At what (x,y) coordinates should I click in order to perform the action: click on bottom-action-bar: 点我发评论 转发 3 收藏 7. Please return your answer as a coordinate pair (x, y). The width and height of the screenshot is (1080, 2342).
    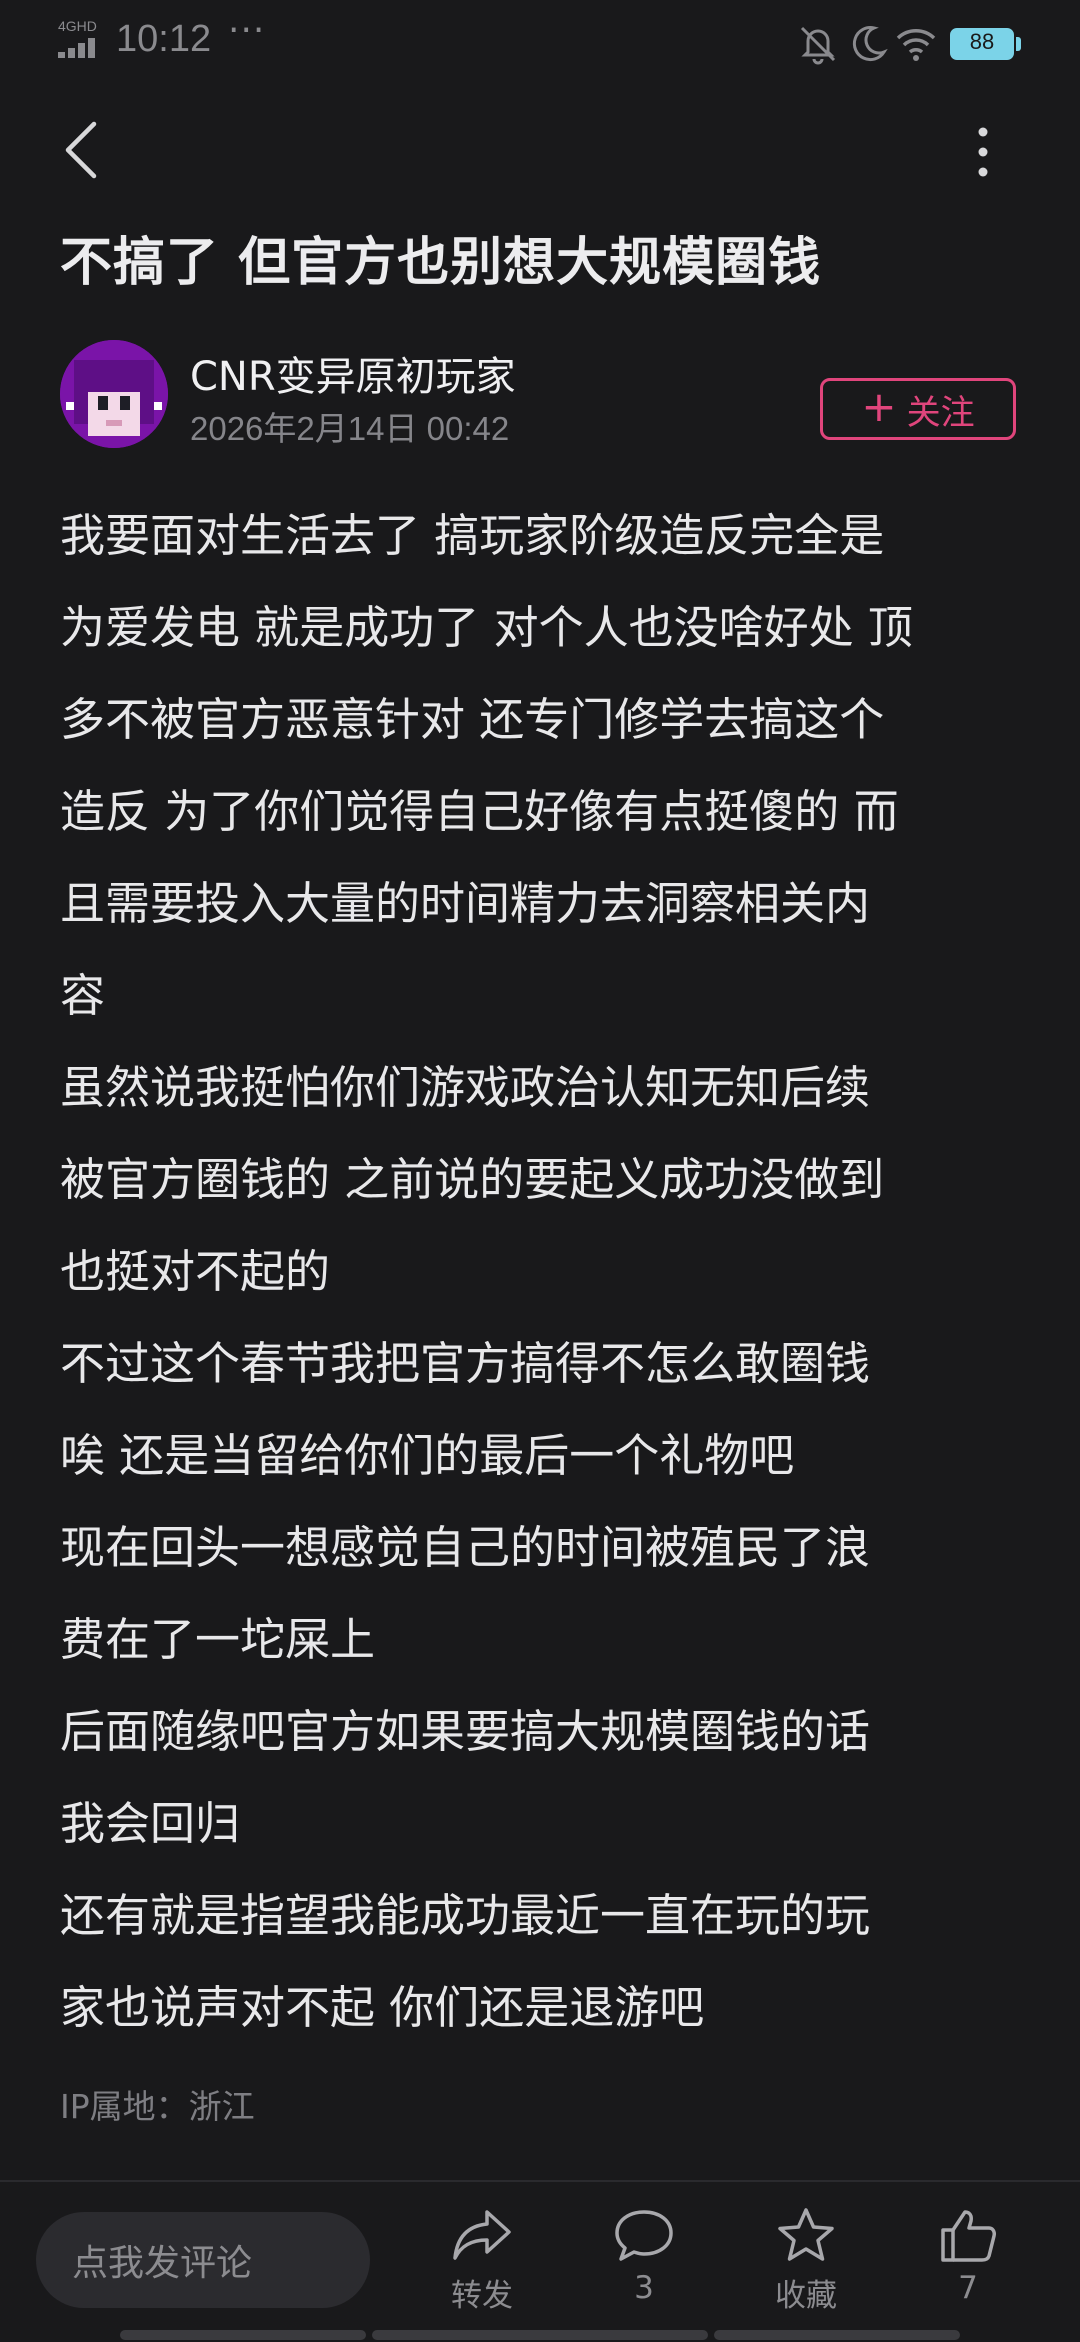
    Looking at the image, I should click on (540, 2261).